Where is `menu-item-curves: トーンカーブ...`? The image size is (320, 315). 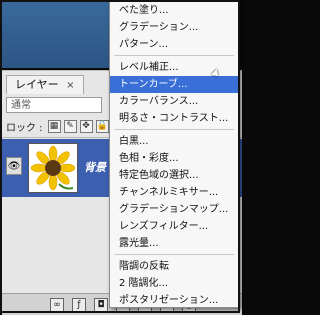
menu-item-curves: トーンカーブ... is located at coordinates (174, 84).